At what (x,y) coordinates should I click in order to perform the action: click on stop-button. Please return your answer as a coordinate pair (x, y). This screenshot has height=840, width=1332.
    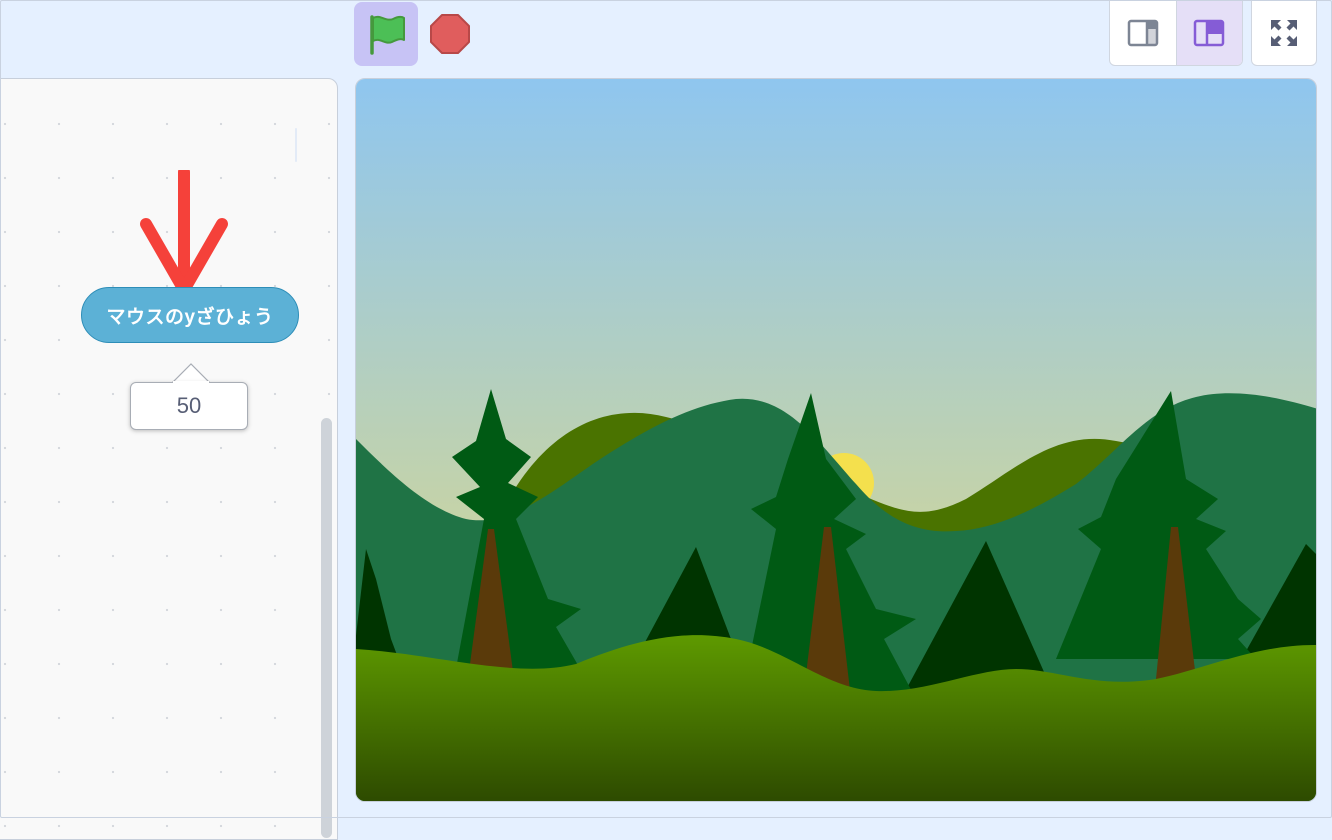
    Looking at the image, I should click on (450, 34).